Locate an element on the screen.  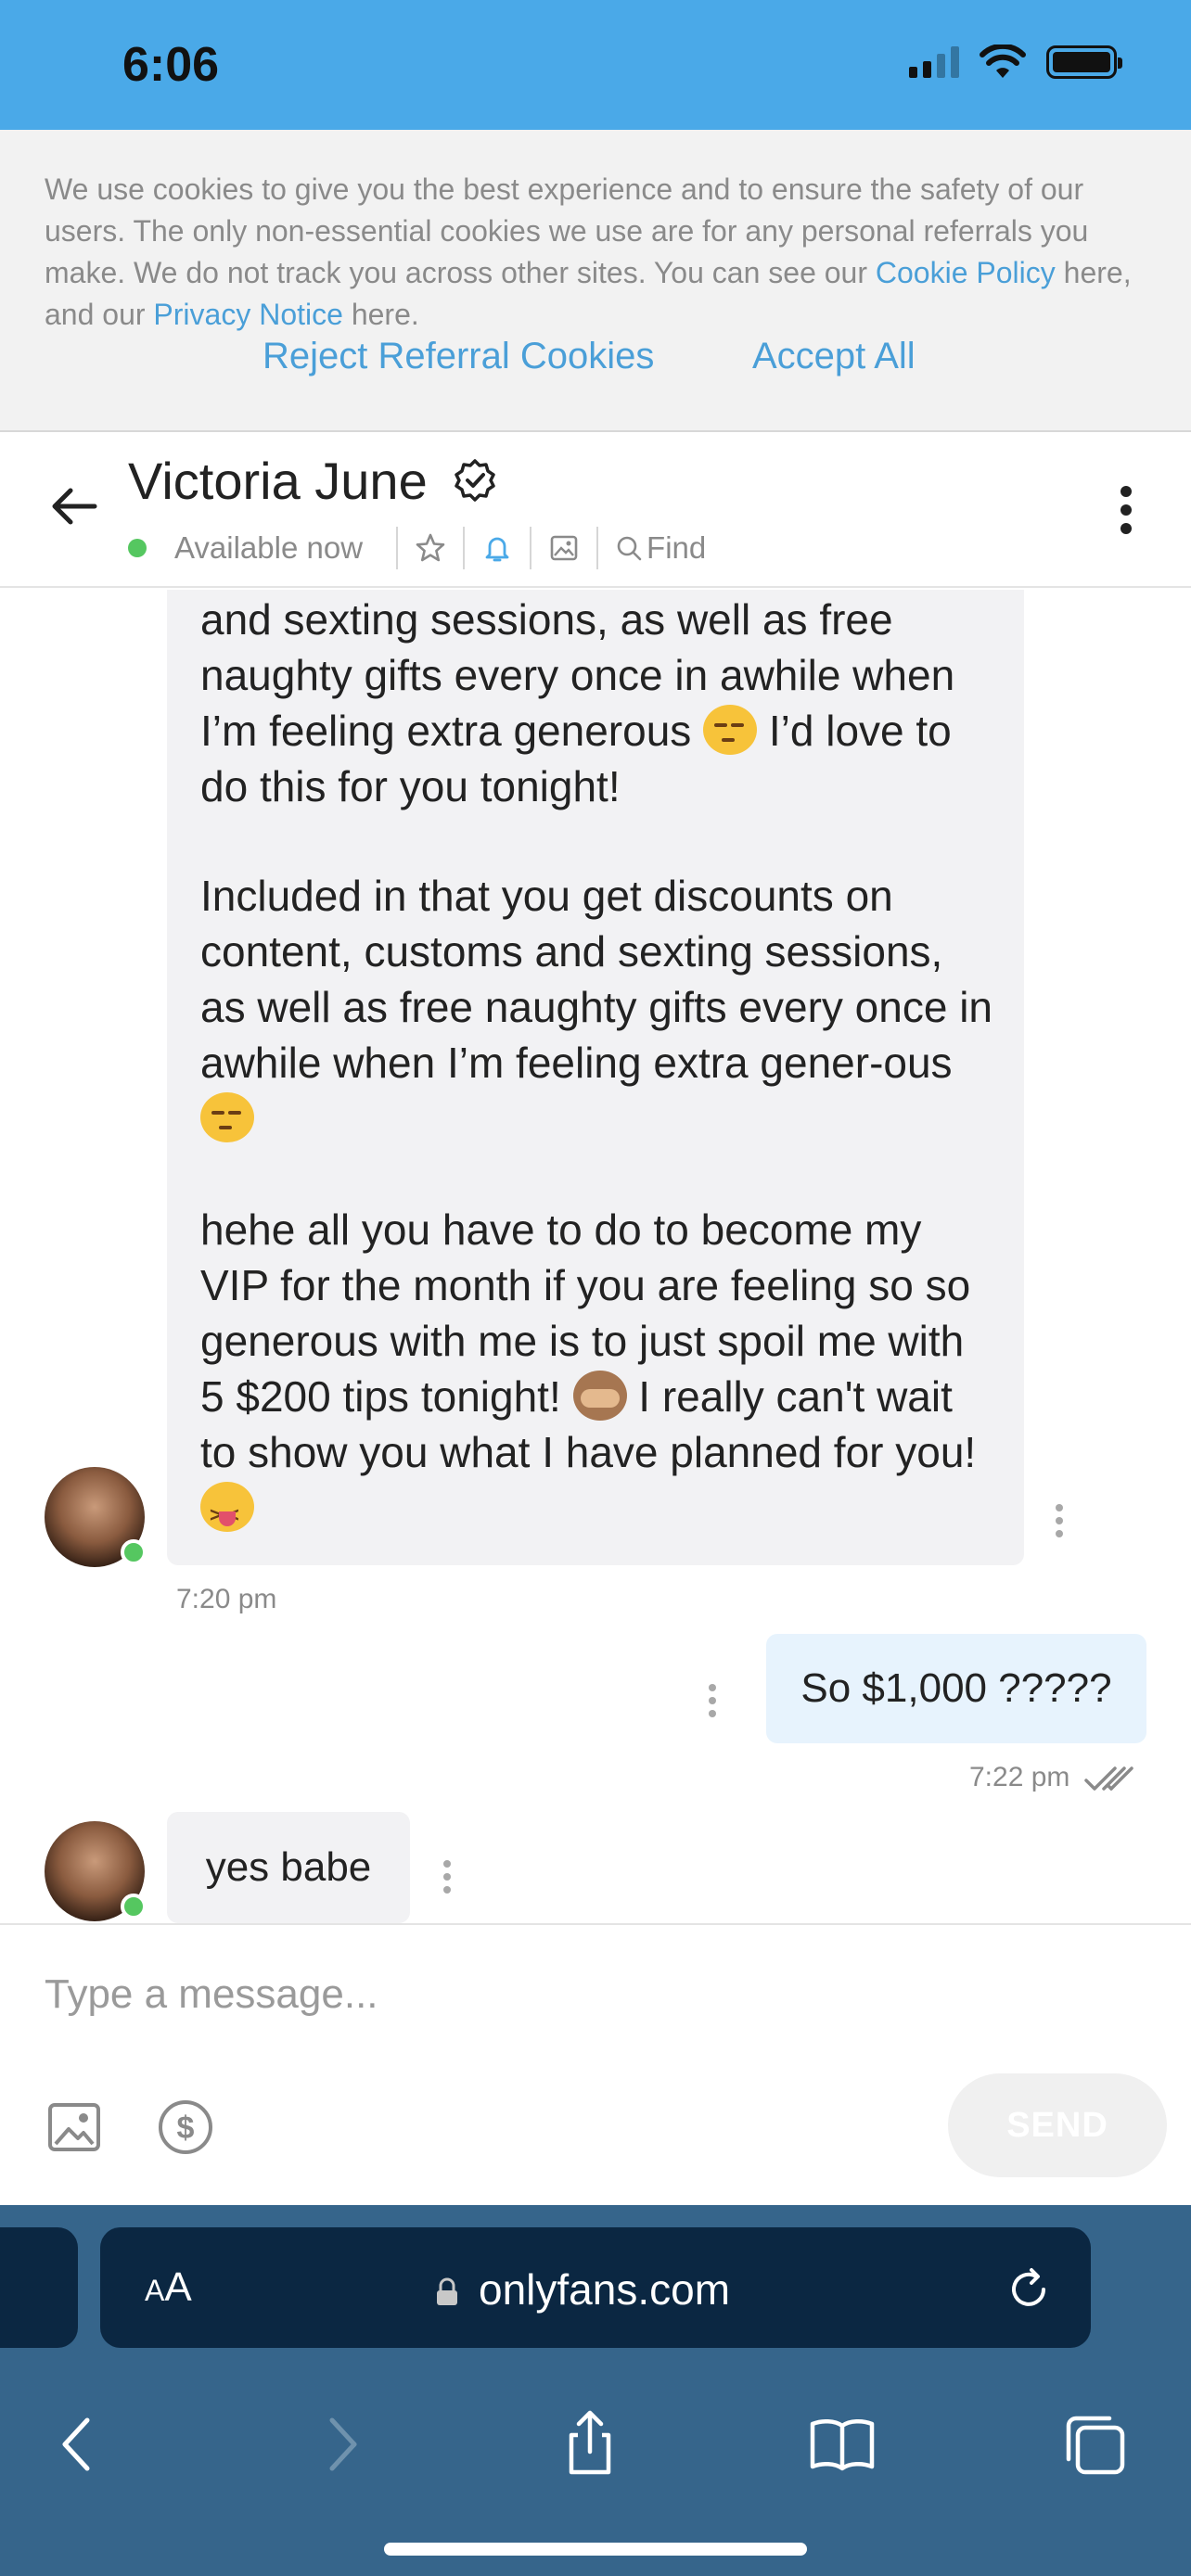
image-icon is located at coordinates (564, 548).